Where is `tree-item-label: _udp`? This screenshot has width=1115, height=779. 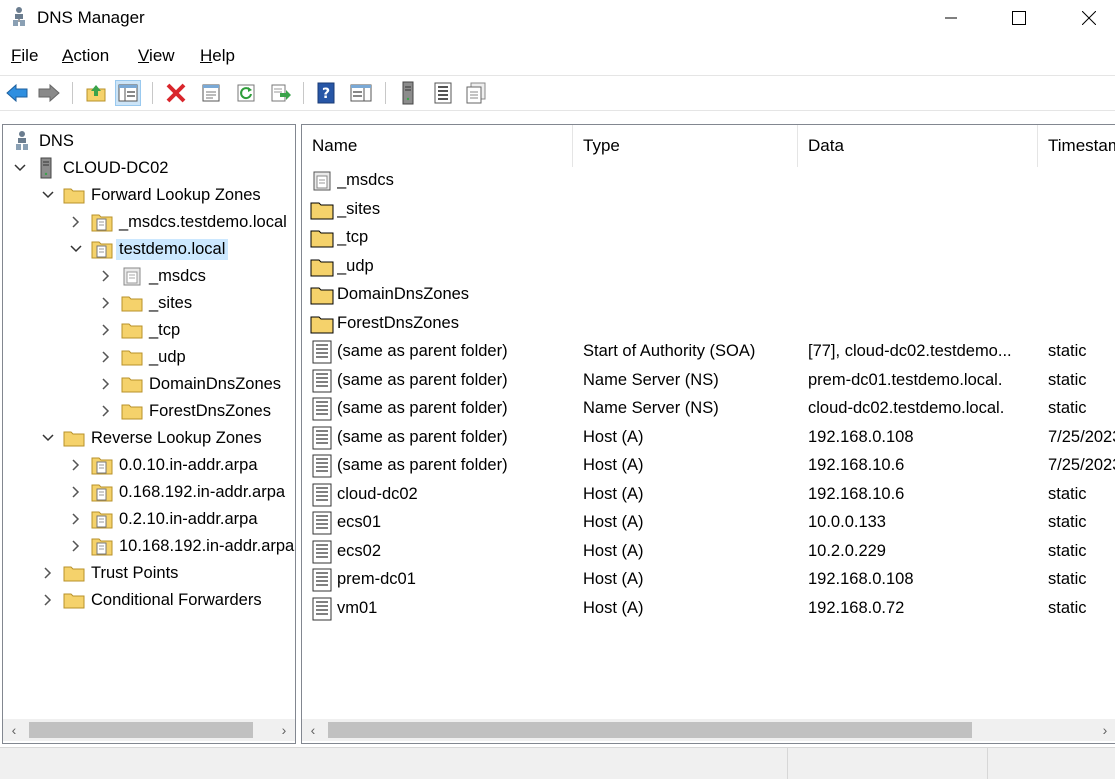
tree-item-label: _udp is located at coordinates (167, 356).